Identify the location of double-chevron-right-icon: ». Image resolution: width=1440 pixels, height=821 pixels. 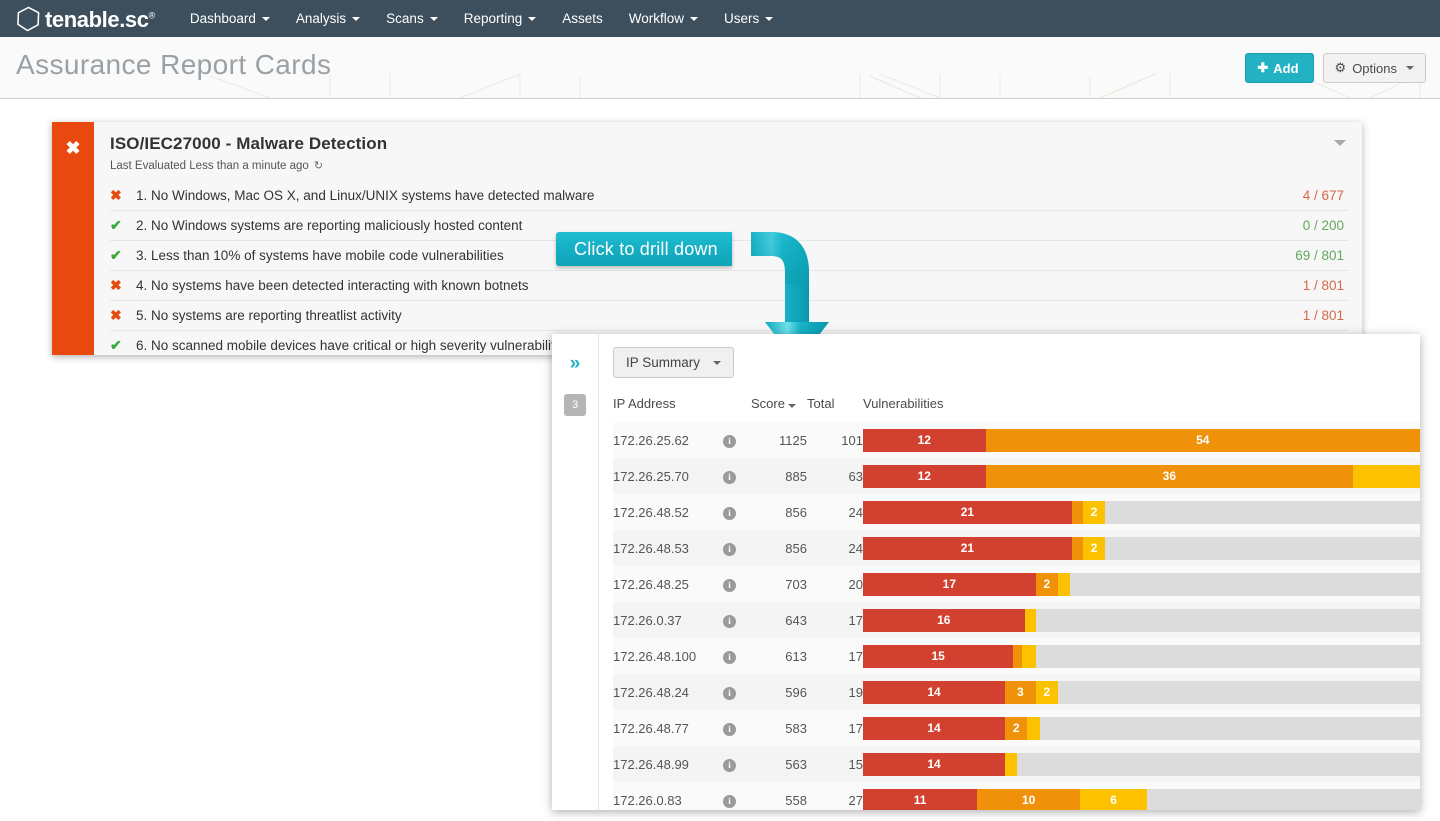
(575, 363).